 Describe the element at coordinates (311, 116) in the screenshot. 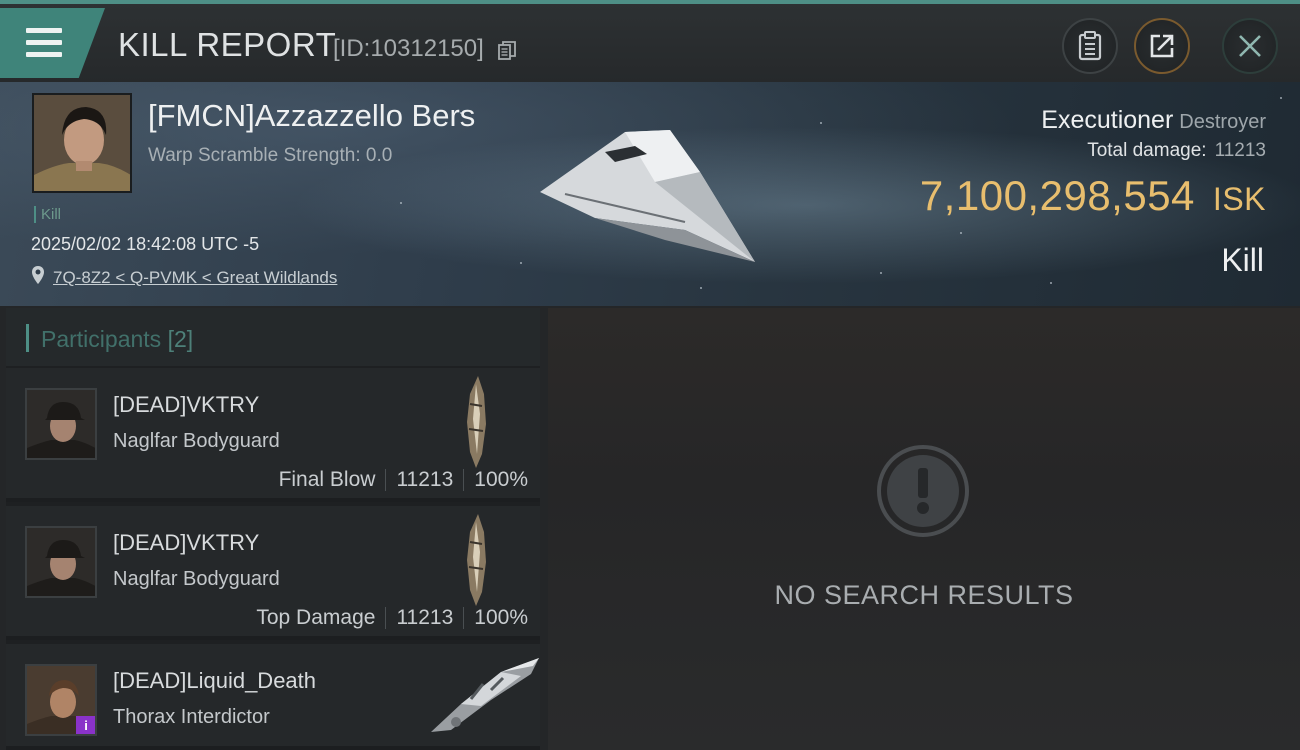

I see `victim-name: [FMCN]Azzazzello Bers` at that location.